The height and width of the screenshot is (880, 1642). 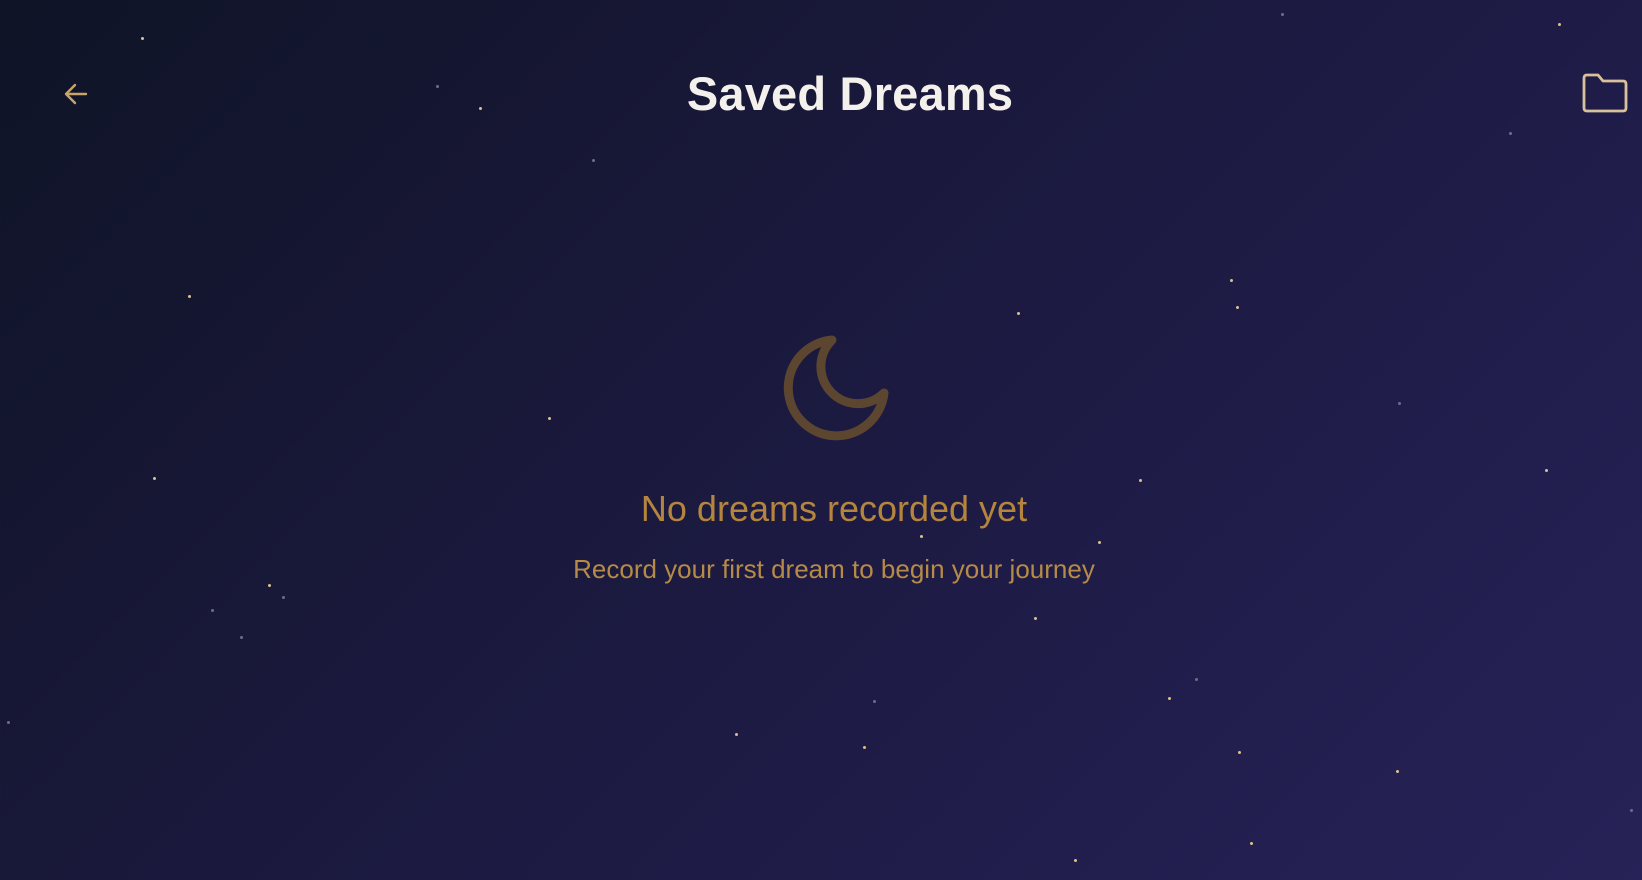 What do you see at coordinates (836, 388) in the screenshot?
I see `moon-icon` at bounding box center [836, 388].